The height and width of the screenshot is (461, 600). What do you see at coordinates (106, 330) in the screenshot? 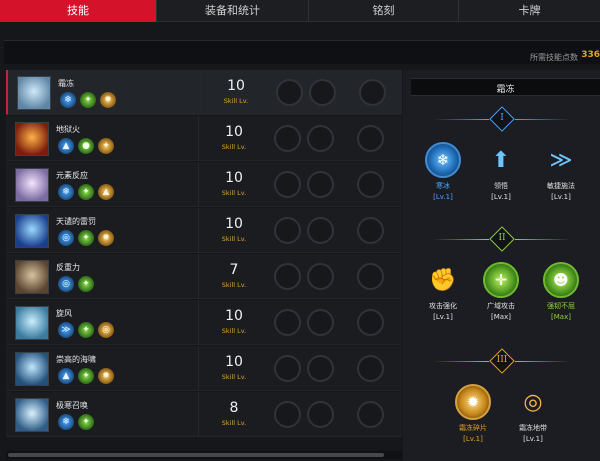
I see `tripod-rune-icon: ◎` at bounding box center [106, 330].